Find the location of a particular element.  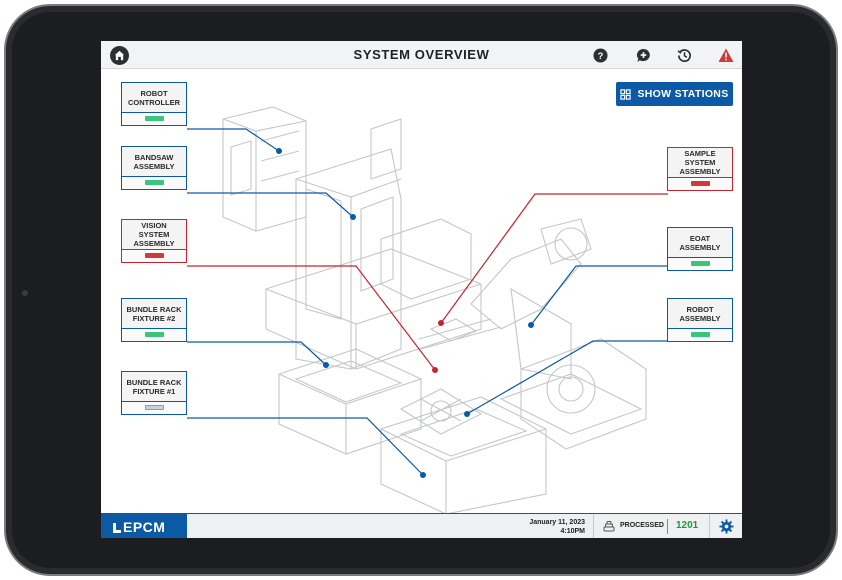

epcm-logo: EPCM is located at coordinates (144, 526).